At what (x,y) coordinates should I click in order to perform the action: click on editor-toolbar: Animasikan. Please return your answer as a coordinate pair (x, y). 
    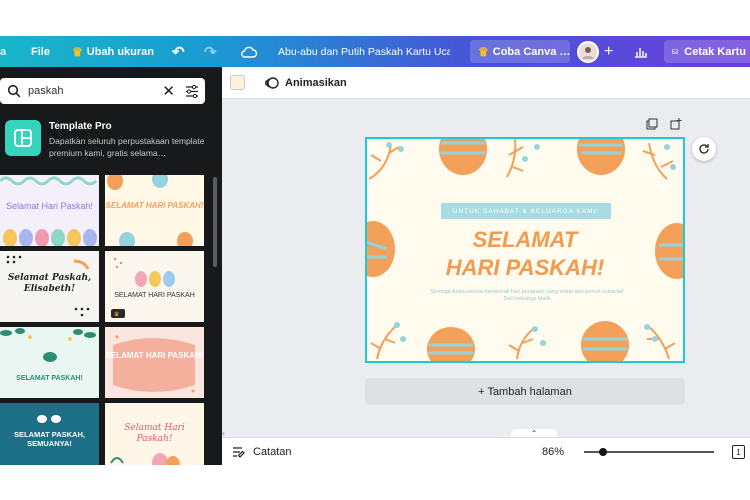
    Looking at the image, I should click on (486, 83).